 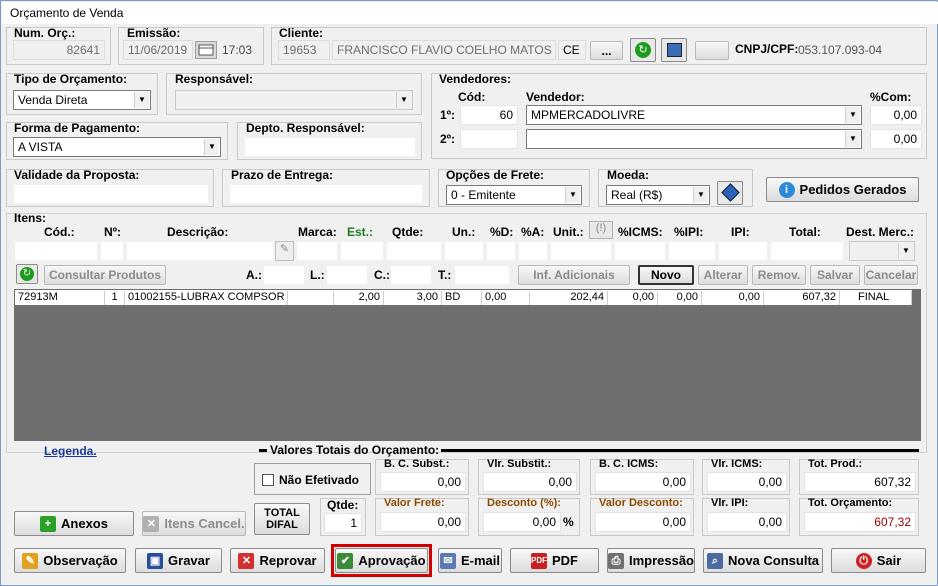 I want to click on pagamento-select: A VISTA ▼, so click(x=117, y=147).